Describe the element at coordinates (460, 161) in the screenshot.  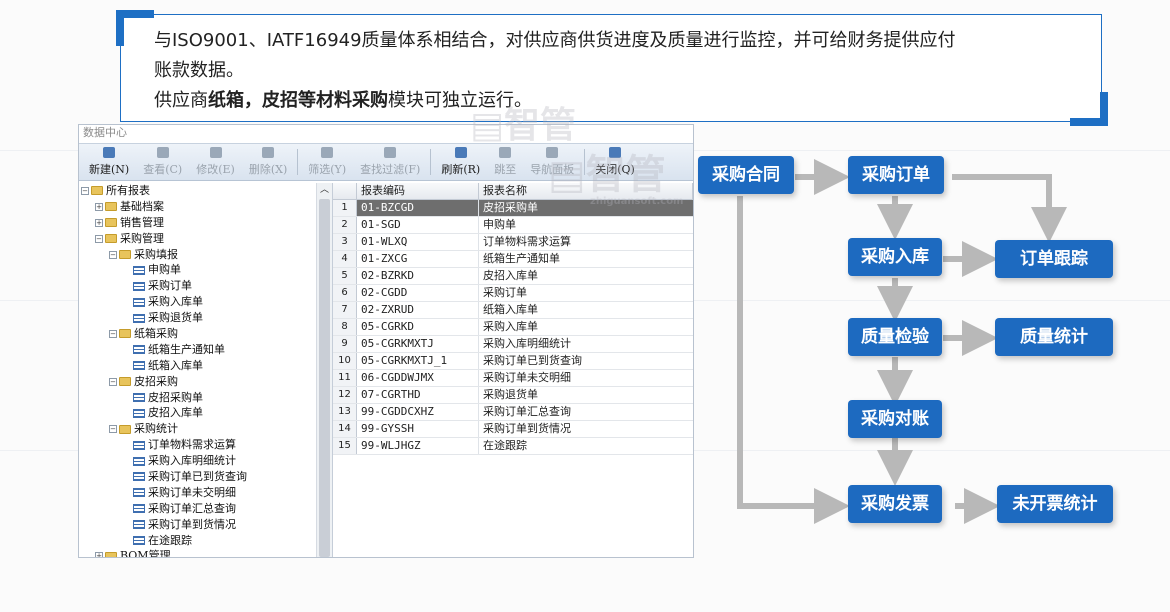
I see `toolbar-button-6: 刷新(R)` at that location.